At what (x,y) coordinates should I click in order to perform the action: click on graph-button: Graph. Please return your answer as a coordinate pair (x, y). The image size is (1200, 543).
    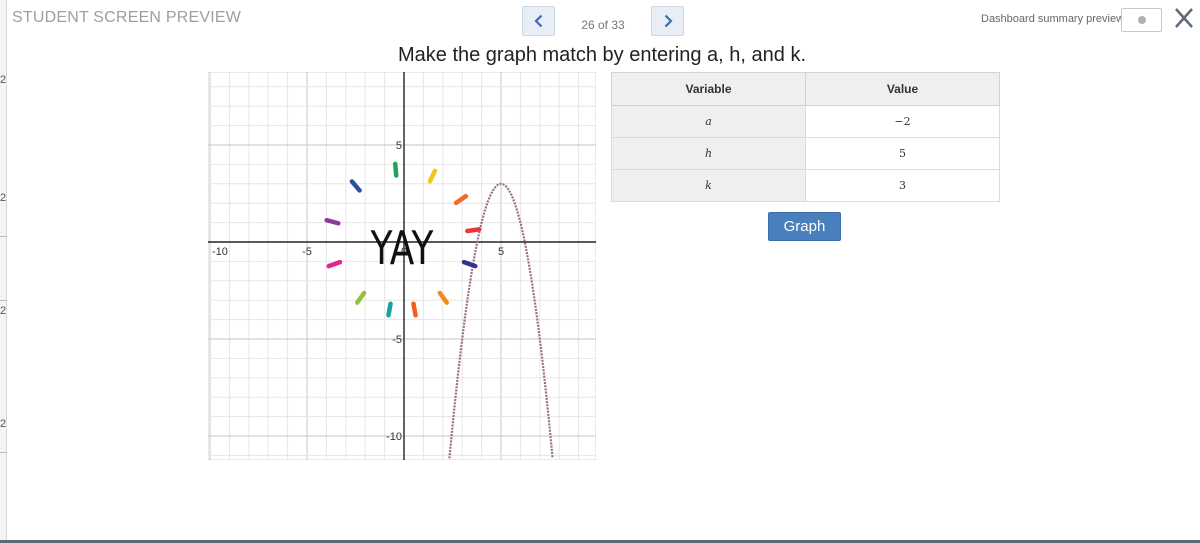
    Looking at the image, I should click on (804, 226).